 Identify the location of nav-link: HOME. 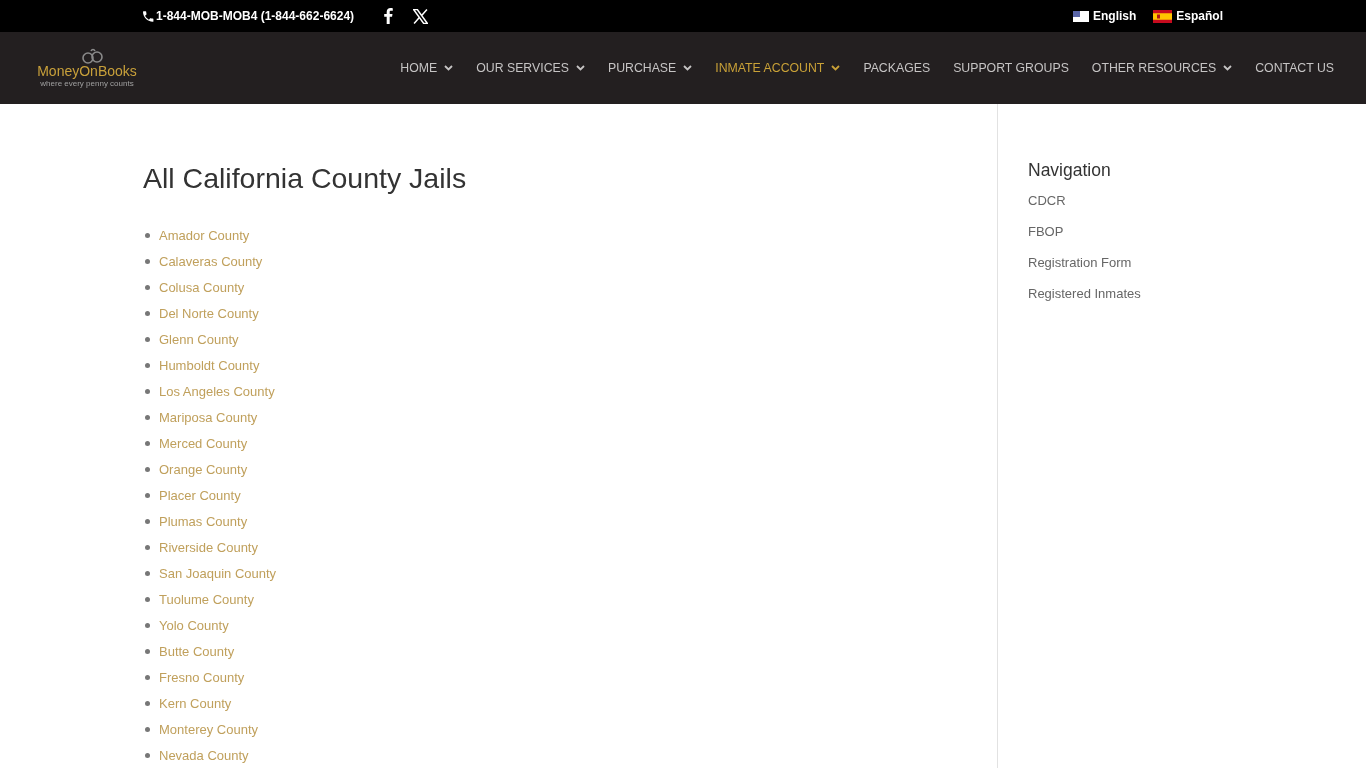
(427, 68).